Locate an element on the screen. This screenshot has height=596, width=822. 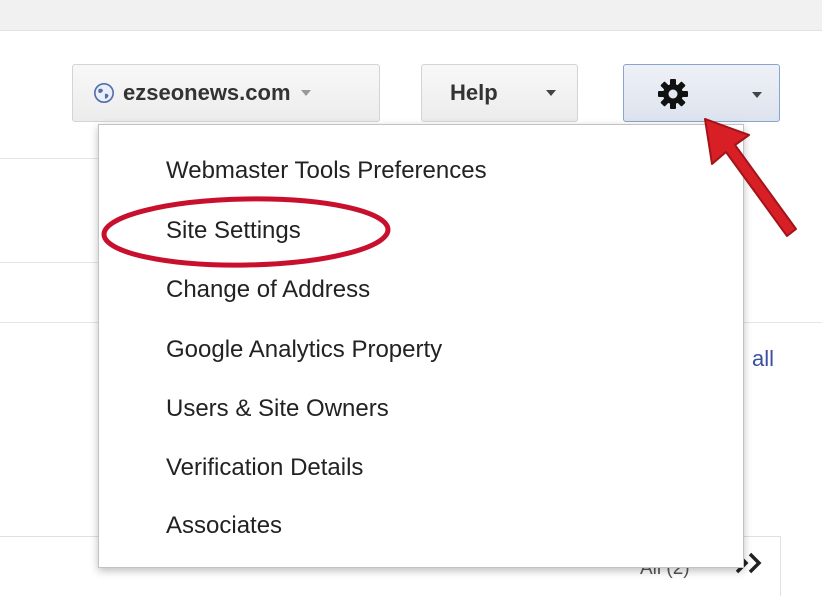
site-selector-label: ezseonews.com is located at coordinates (207, 92).